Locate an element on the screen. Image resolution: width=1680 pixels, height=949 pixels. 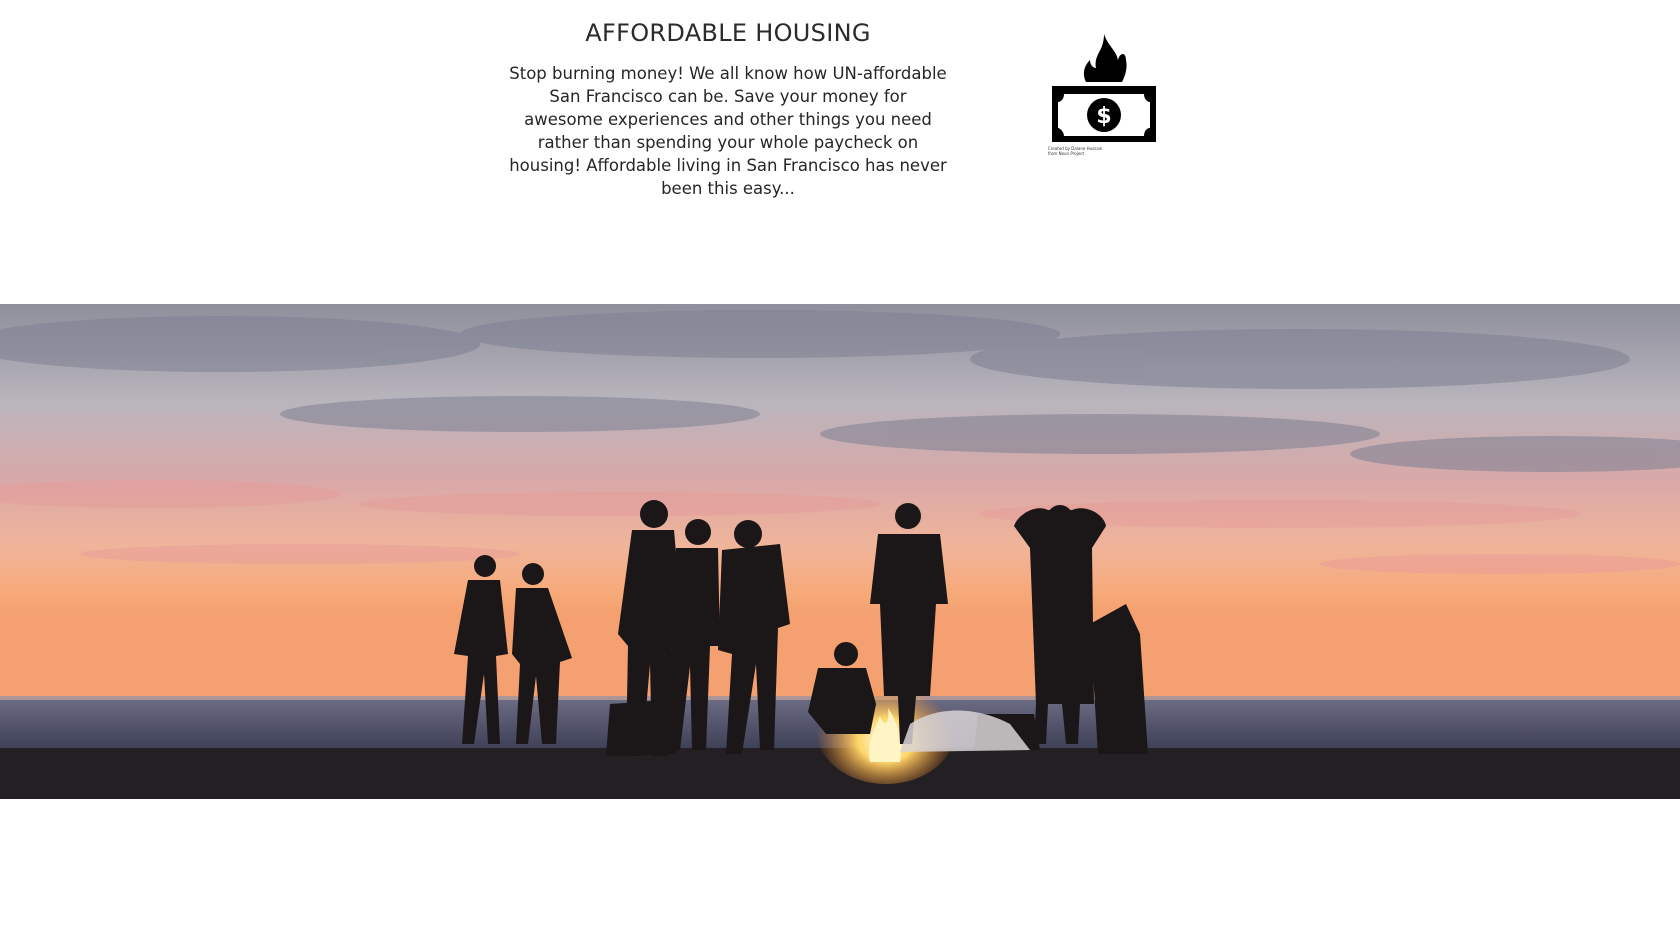
feature-title: AFFORDABLE HOUSING is located at coordinates (728, 33).